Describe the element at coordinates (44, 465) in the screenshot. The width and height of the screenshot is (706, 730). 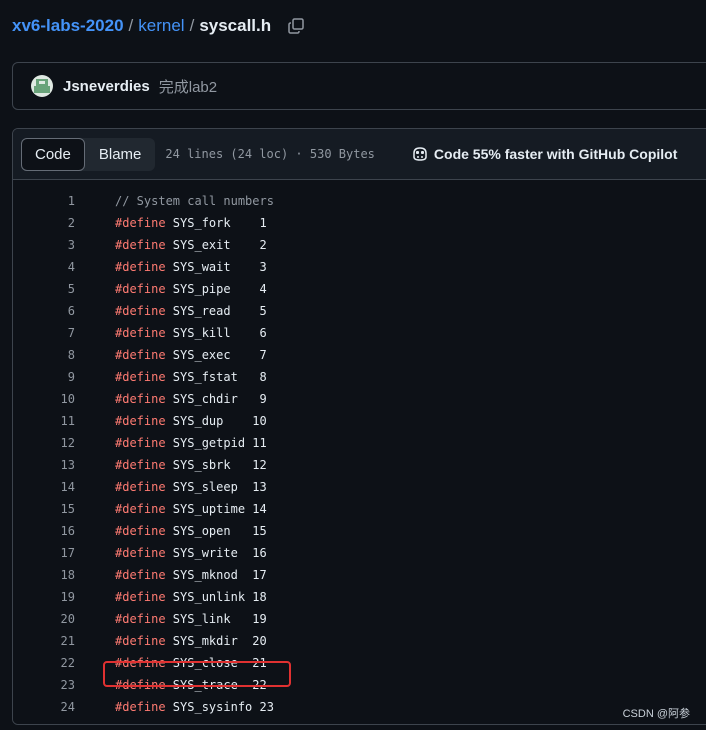
I see `line-number: 13` at that location.